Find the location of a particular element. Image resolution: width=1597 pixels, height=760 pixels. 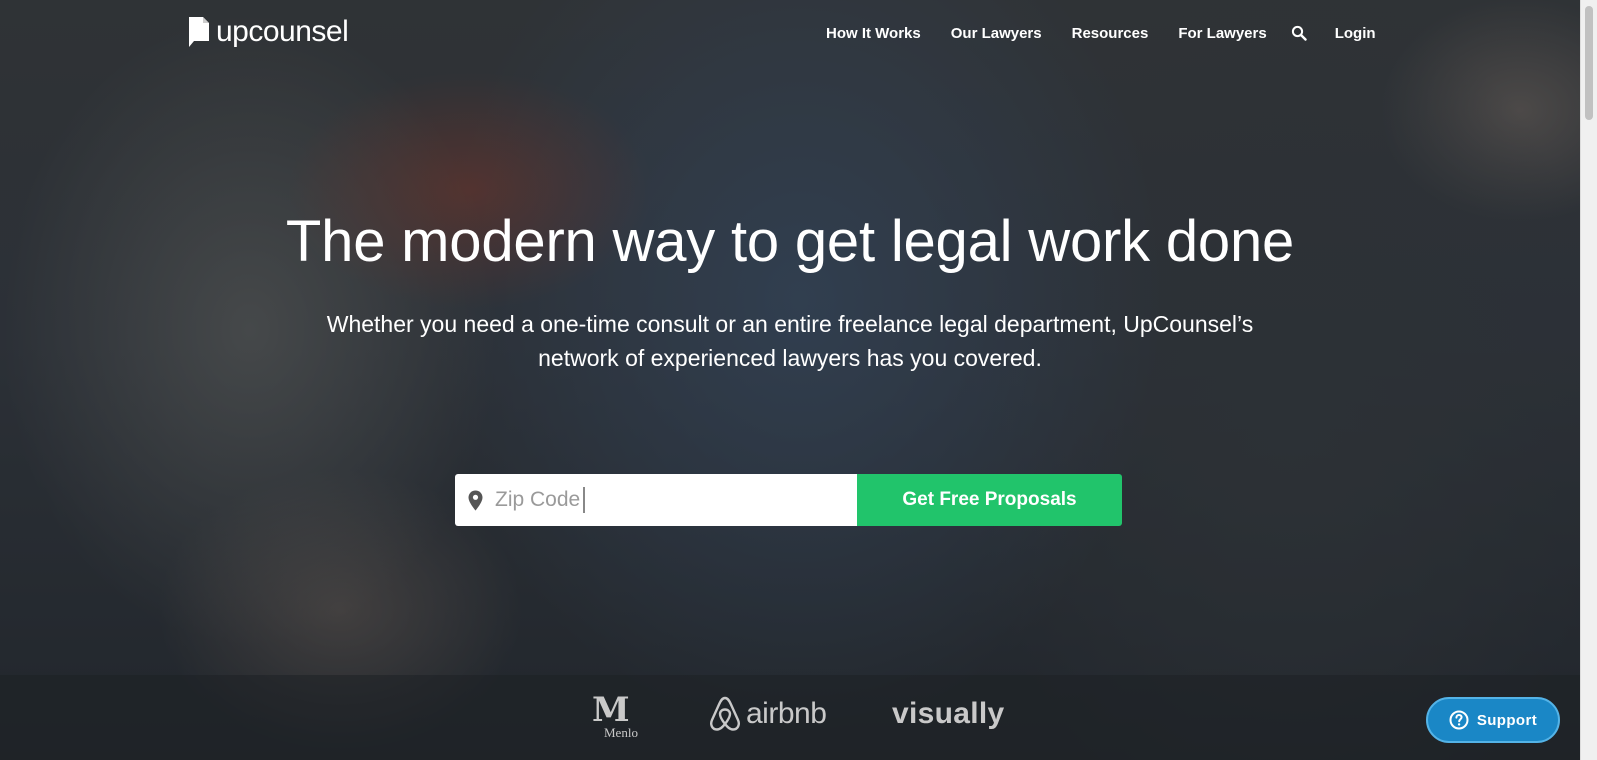

text-caret is located at coordinates (584, 500).